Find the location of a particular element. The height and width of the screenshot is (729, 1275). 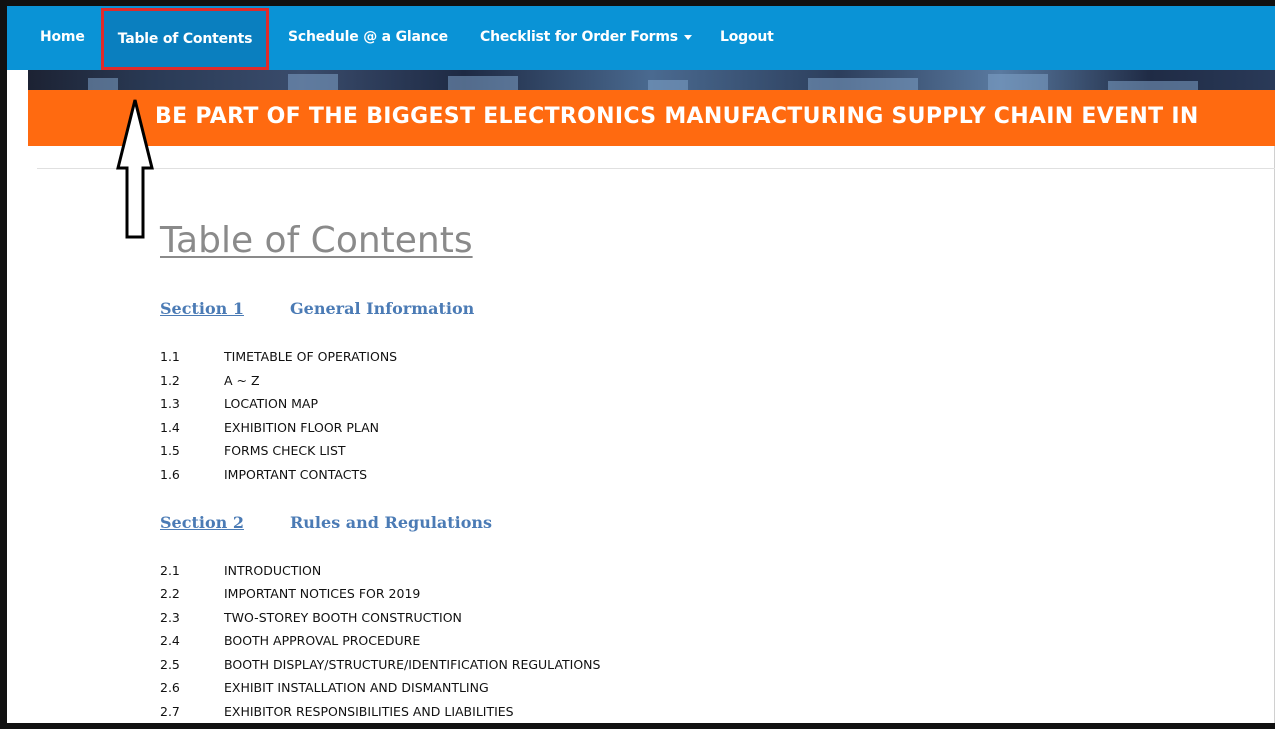

toc-item-title: FORMS CHECK LIST is located at coordinates (285, 450).